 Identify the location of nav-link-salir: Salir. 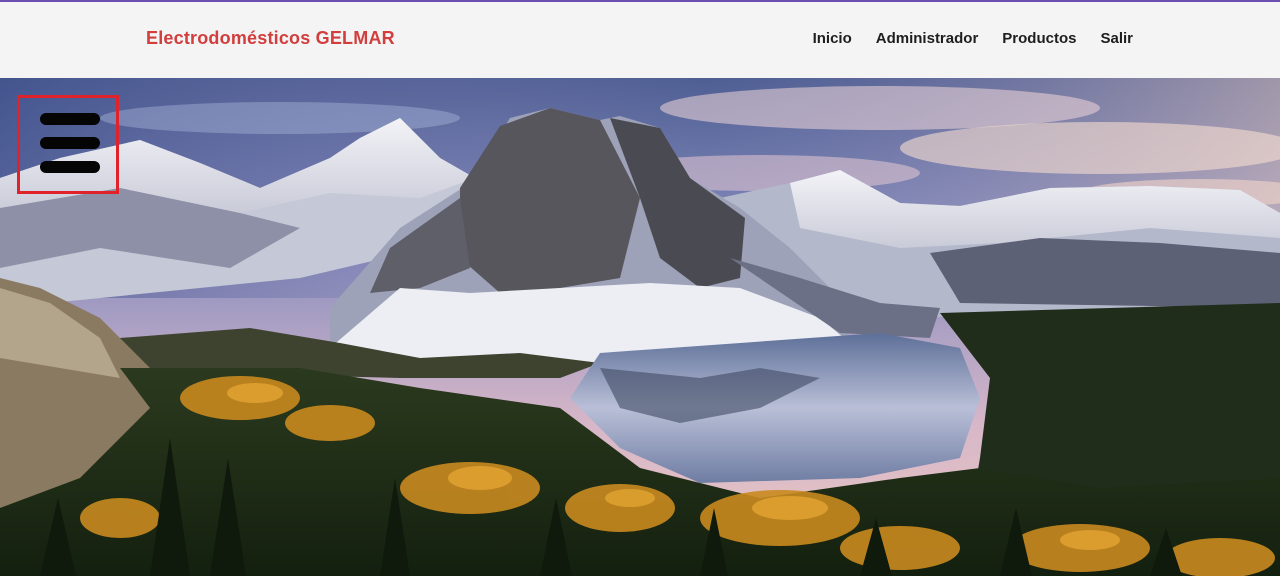
(1116, 38).